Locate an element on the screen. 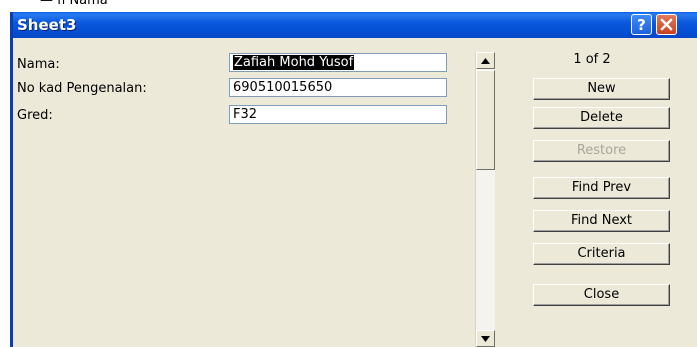 The image size is (697, 347). no-kad-pengenalan-field-value: 690510015650 is located at coordinates (283, 87).